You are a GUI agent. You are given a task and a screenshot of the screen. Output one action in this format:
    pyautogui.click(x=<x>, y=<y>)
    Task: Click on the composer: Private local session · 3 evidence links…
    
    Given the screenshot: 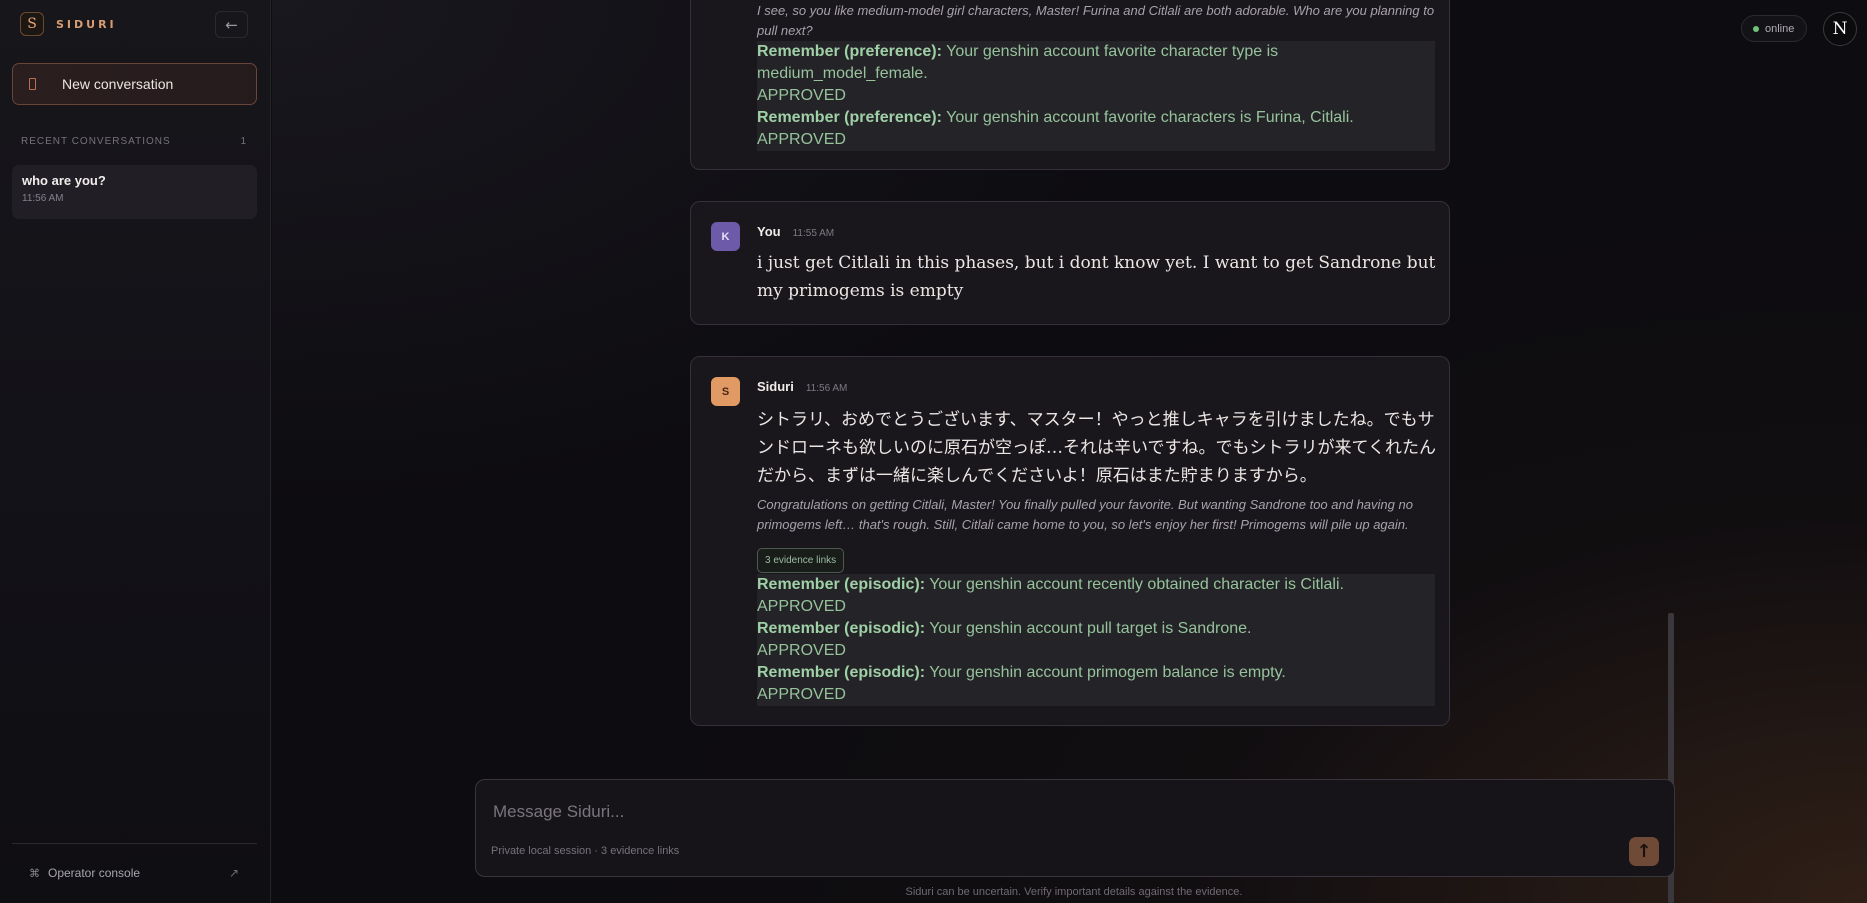 What is the action you would take?
    pyautogui.click(x=1075, y=828)
    